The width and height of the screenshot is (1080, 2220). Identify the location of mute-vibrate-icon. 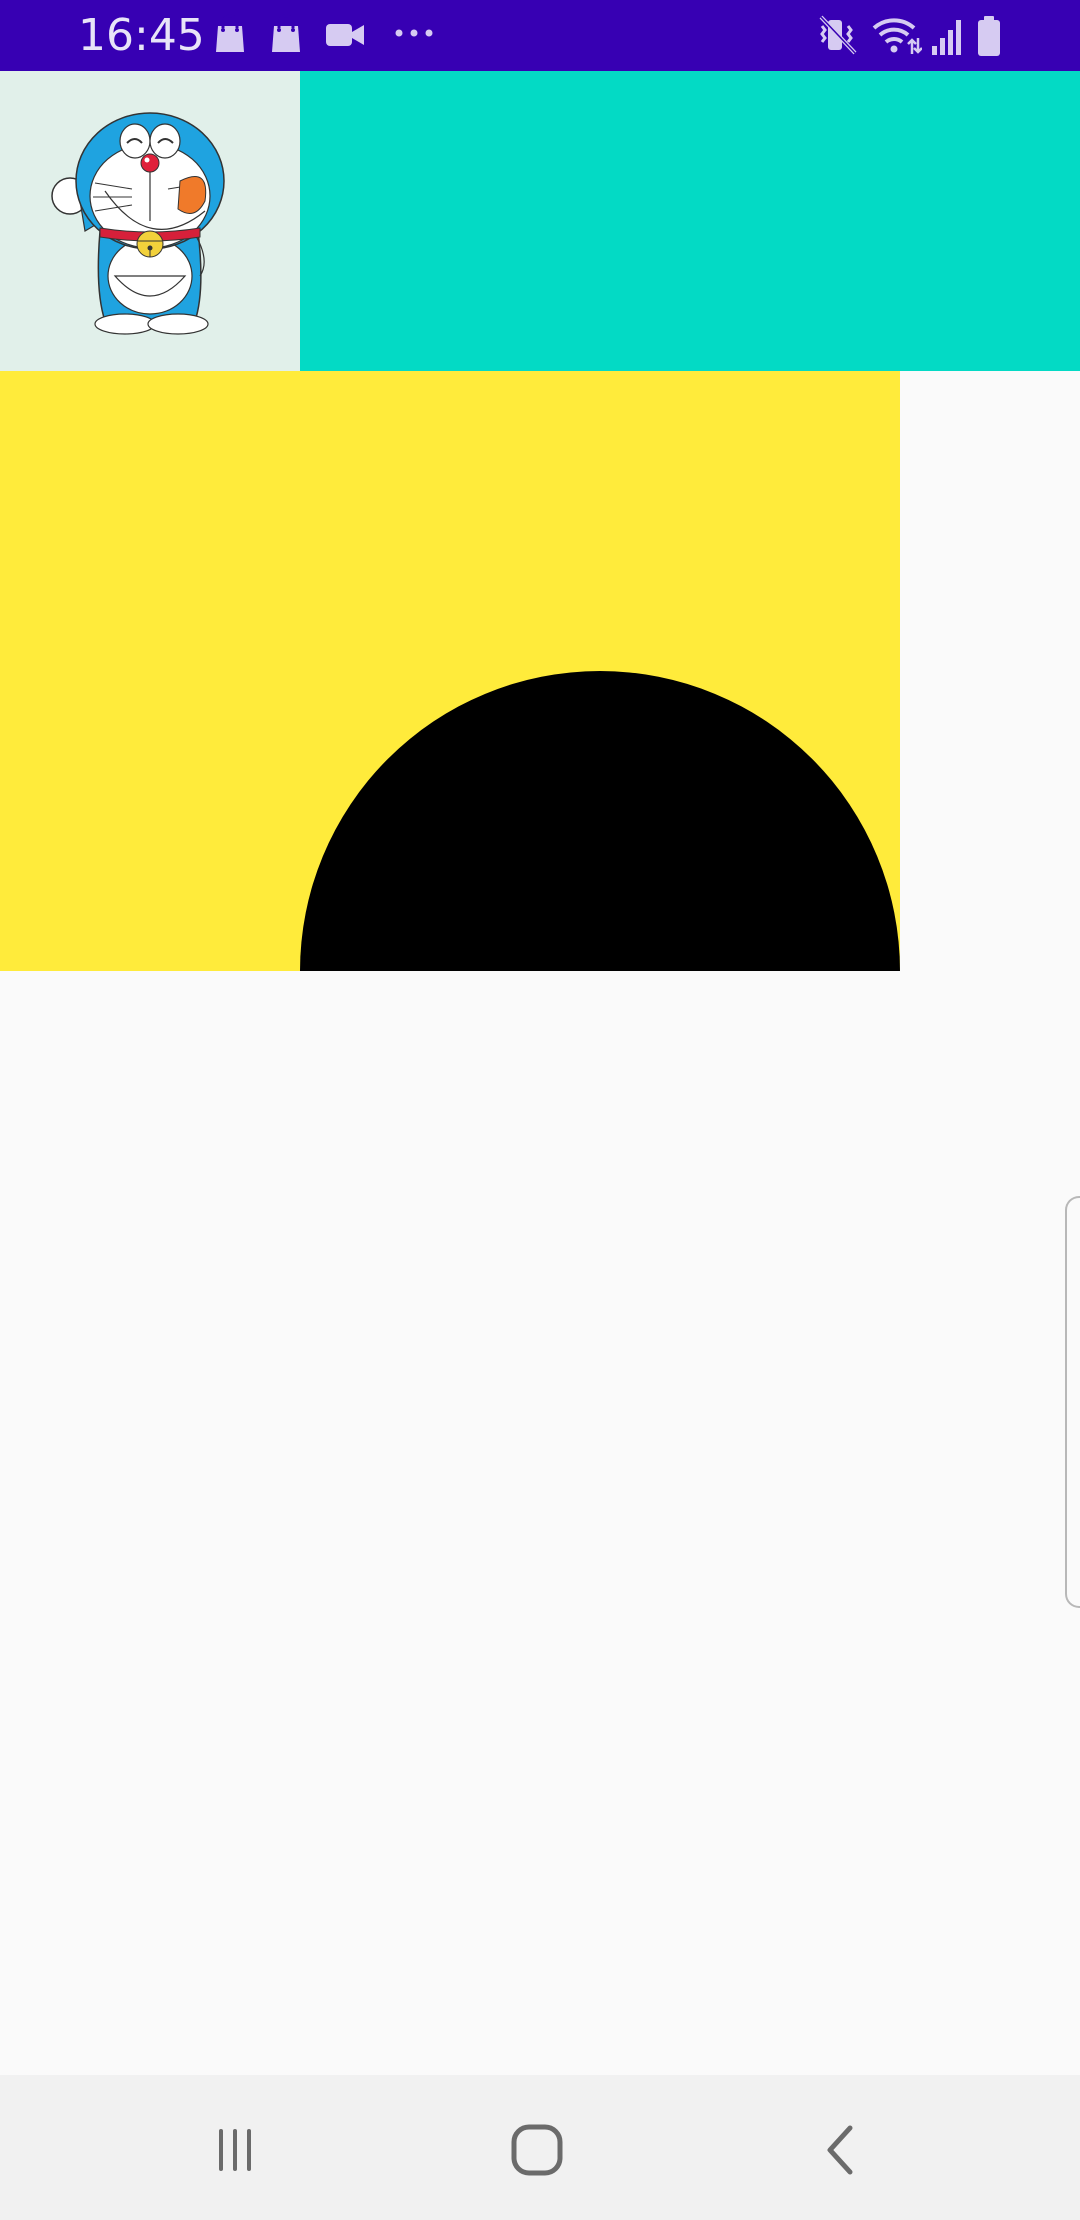
(838, 35).